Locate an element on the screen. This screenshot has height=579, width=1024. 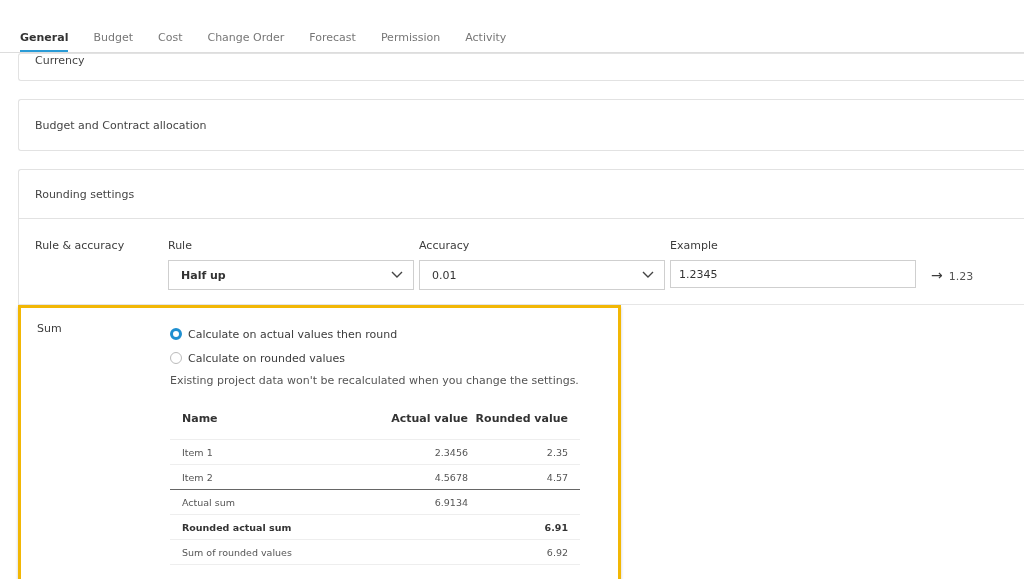
table-cell-text: Actual sum is located at coordinates (209, 502).